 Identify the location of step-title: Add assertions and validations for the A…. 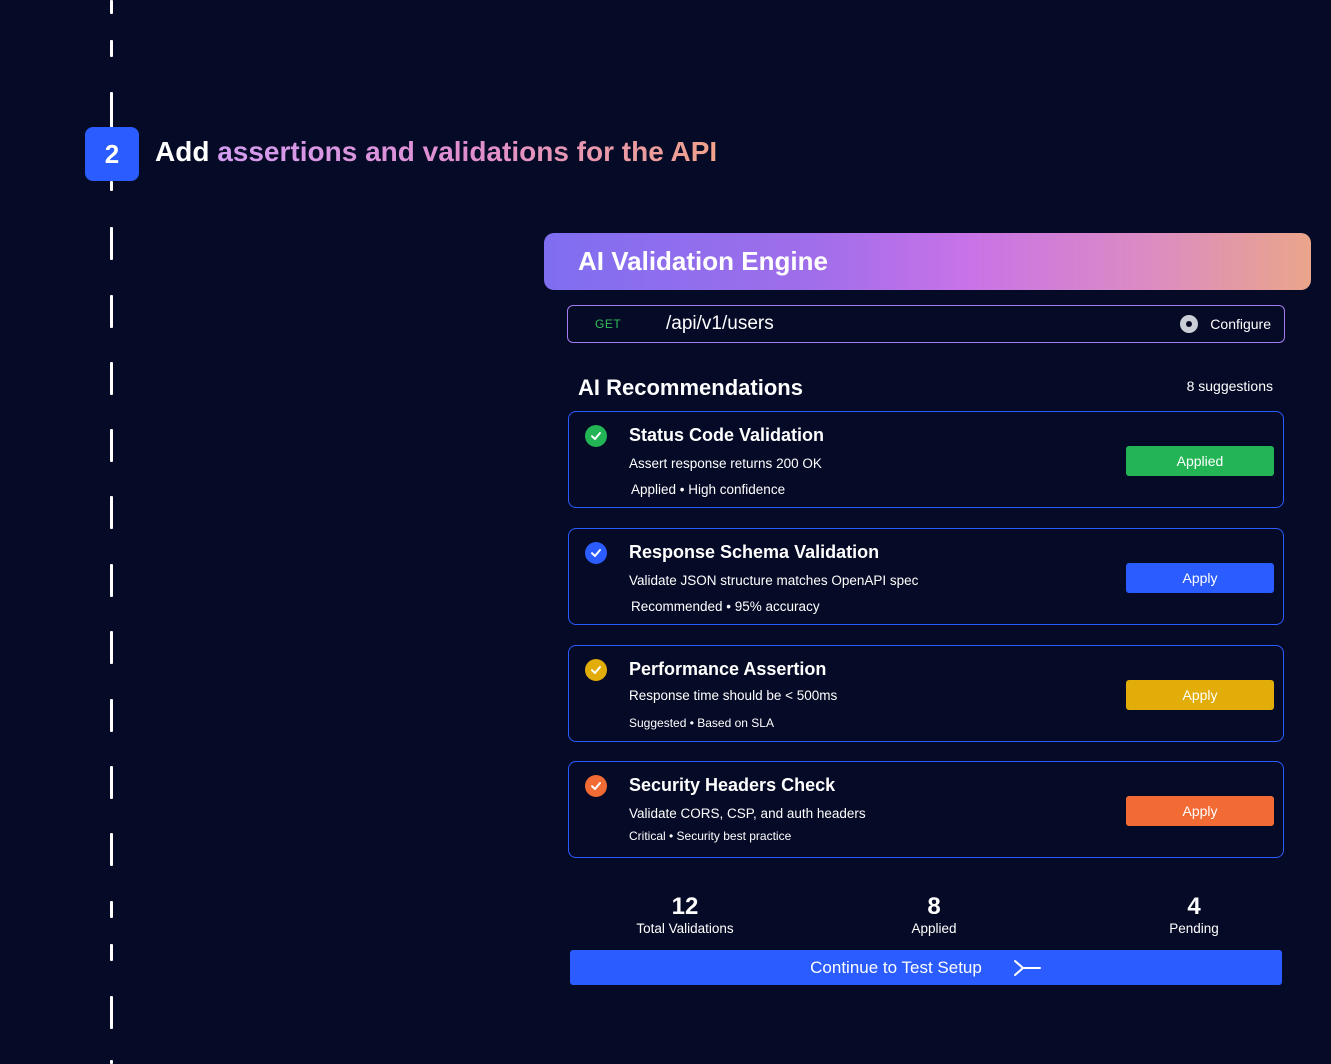
(436, 152).